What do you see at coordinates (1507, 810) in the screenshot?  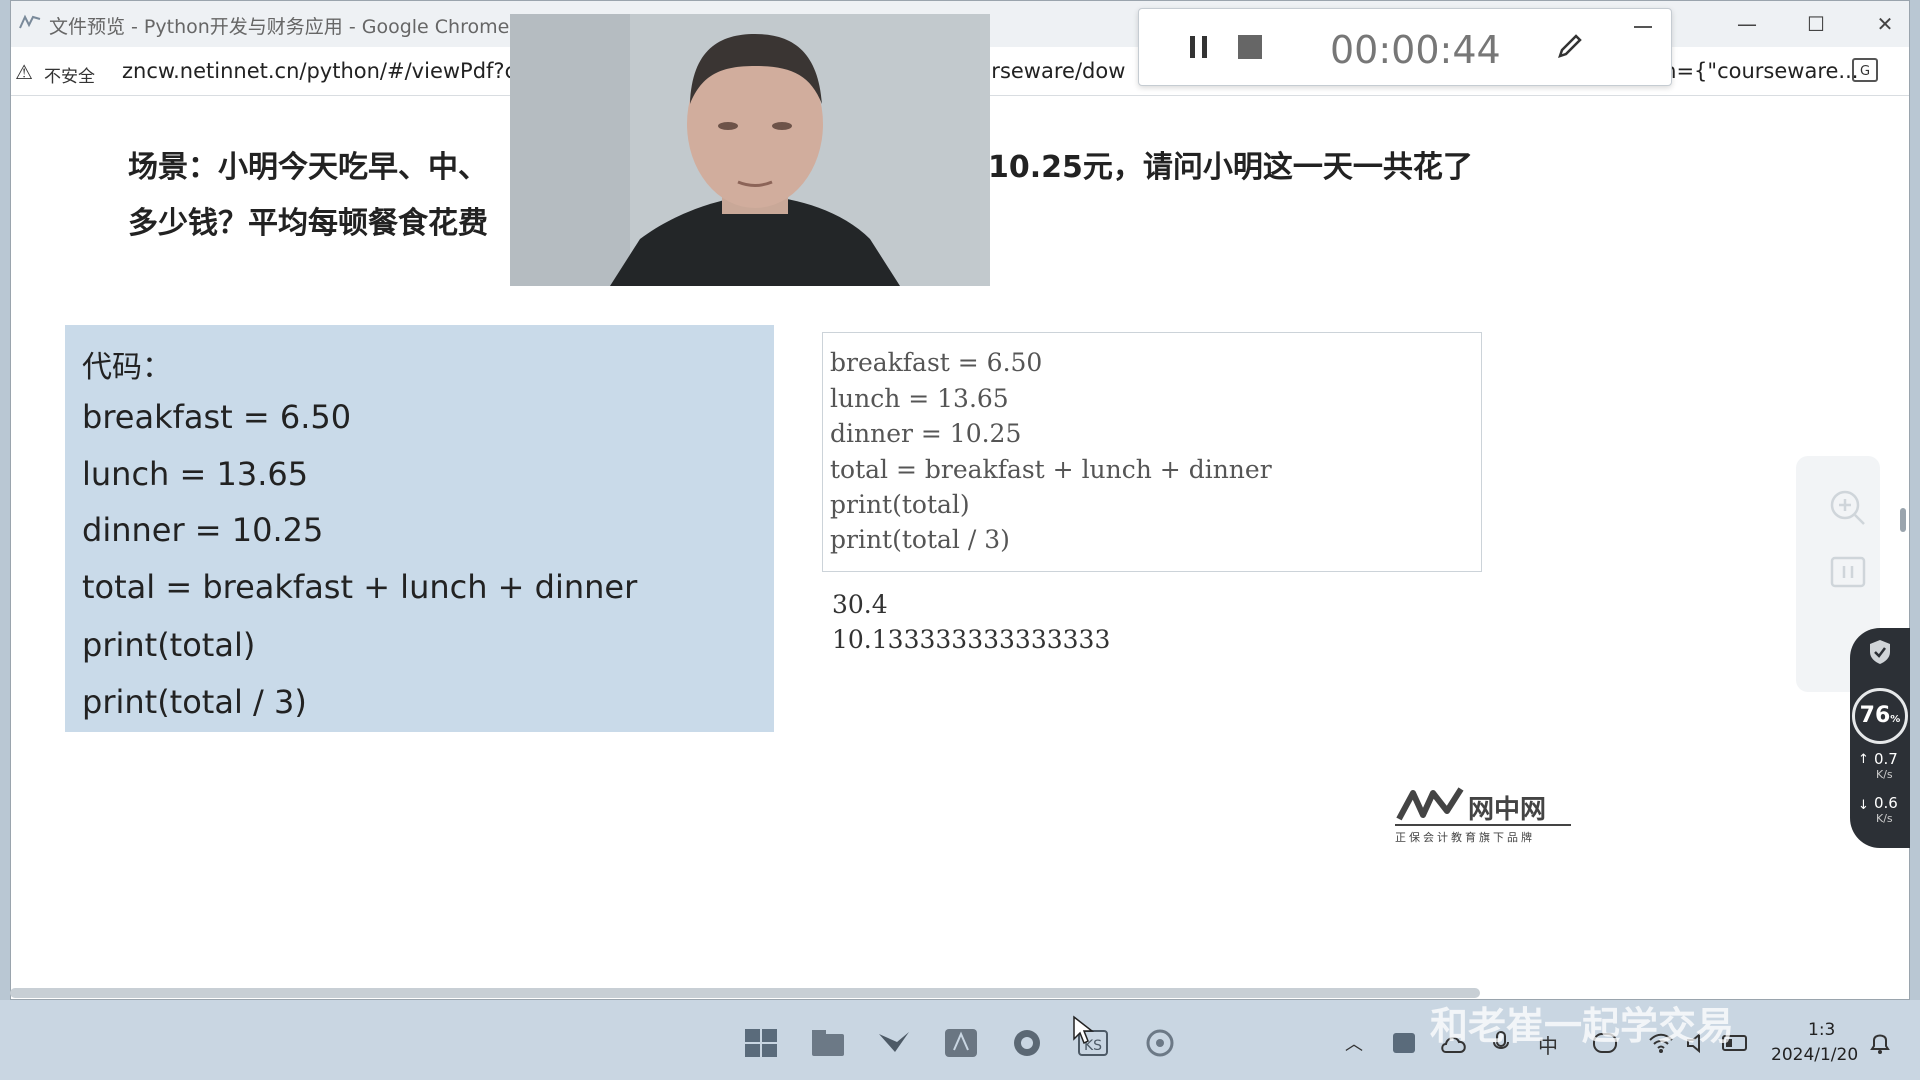 I see `brand-name: 网中网` at bounding box center [1507, 810].